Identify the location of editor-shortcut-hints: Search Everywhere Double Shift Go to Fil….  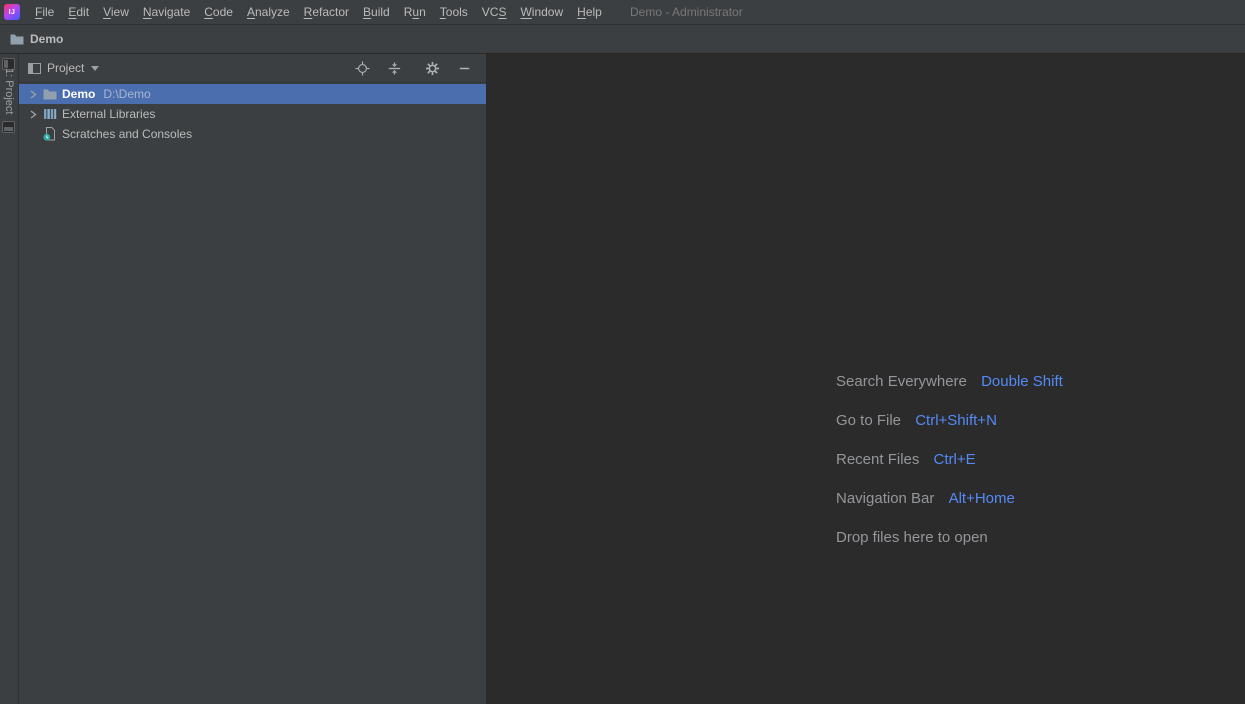
(949, 459).